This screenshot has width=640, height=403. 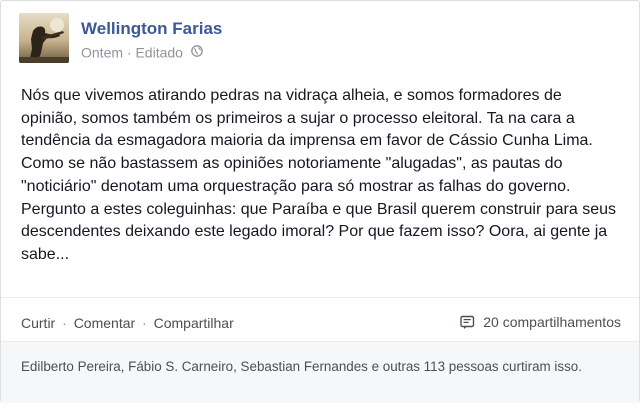 I want to click on post-time: Ontem, so click(x=102, y=52).